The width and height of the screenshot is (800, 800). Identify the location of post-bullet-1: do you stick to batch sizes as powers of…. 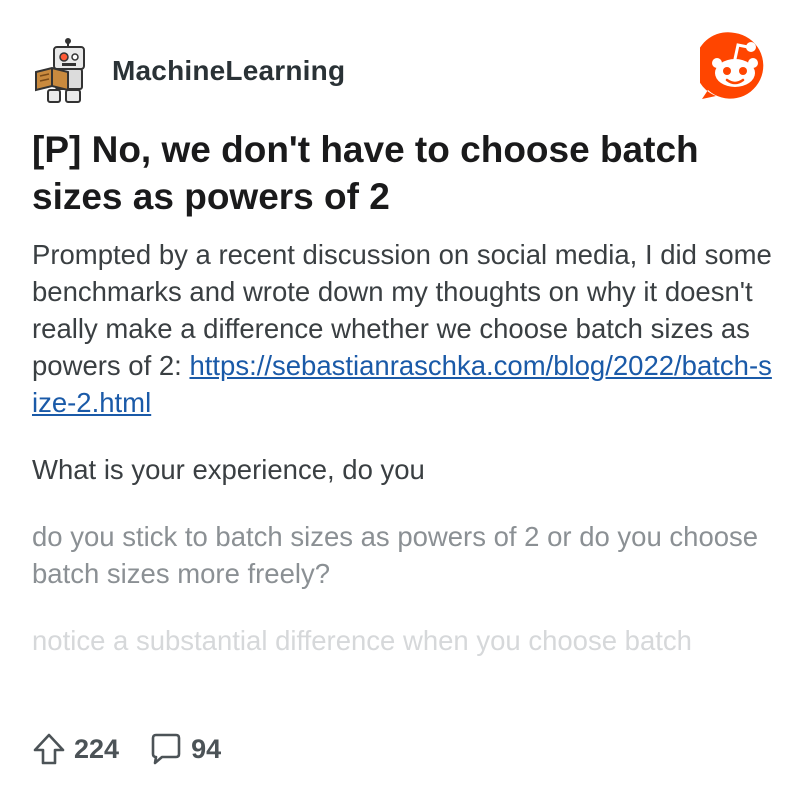
(395, 555).